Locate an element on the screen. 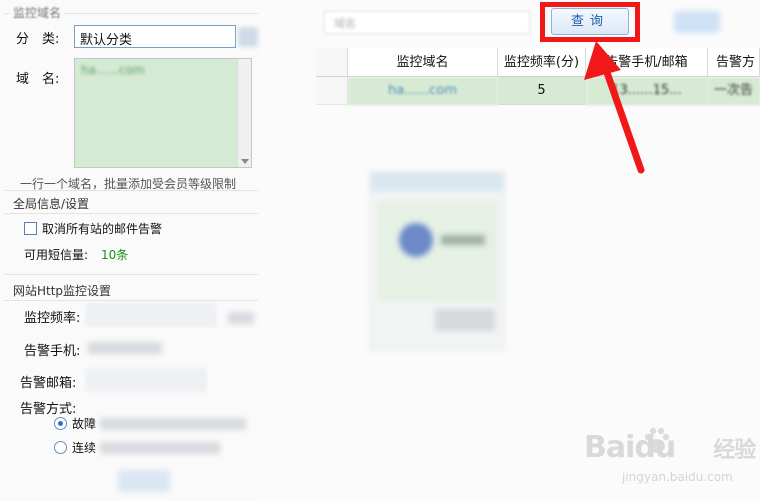 The height and width of the screenshot is (501, 760). watermark-brand-cn: 经验 is located at coordinates (734, 450).